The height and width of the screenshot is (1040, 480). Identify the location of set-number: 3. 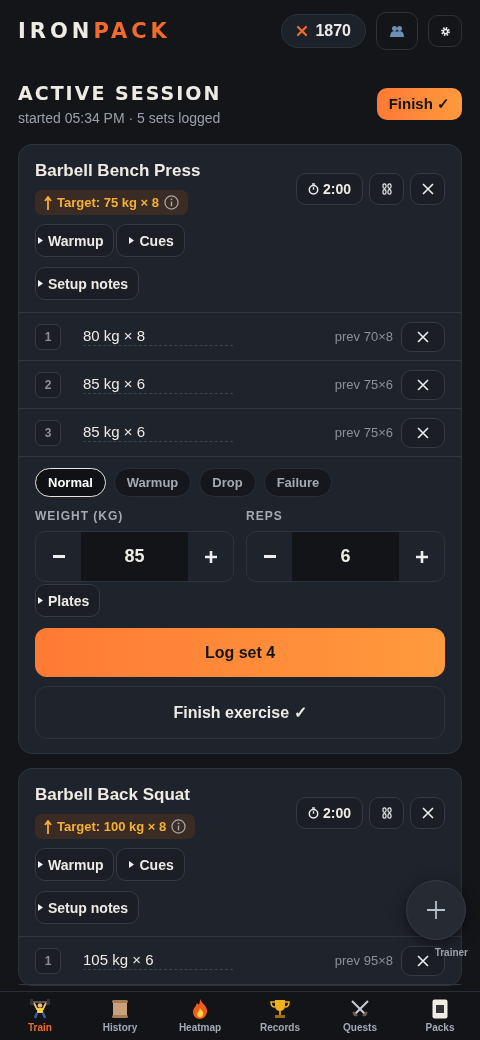
(48, 432).